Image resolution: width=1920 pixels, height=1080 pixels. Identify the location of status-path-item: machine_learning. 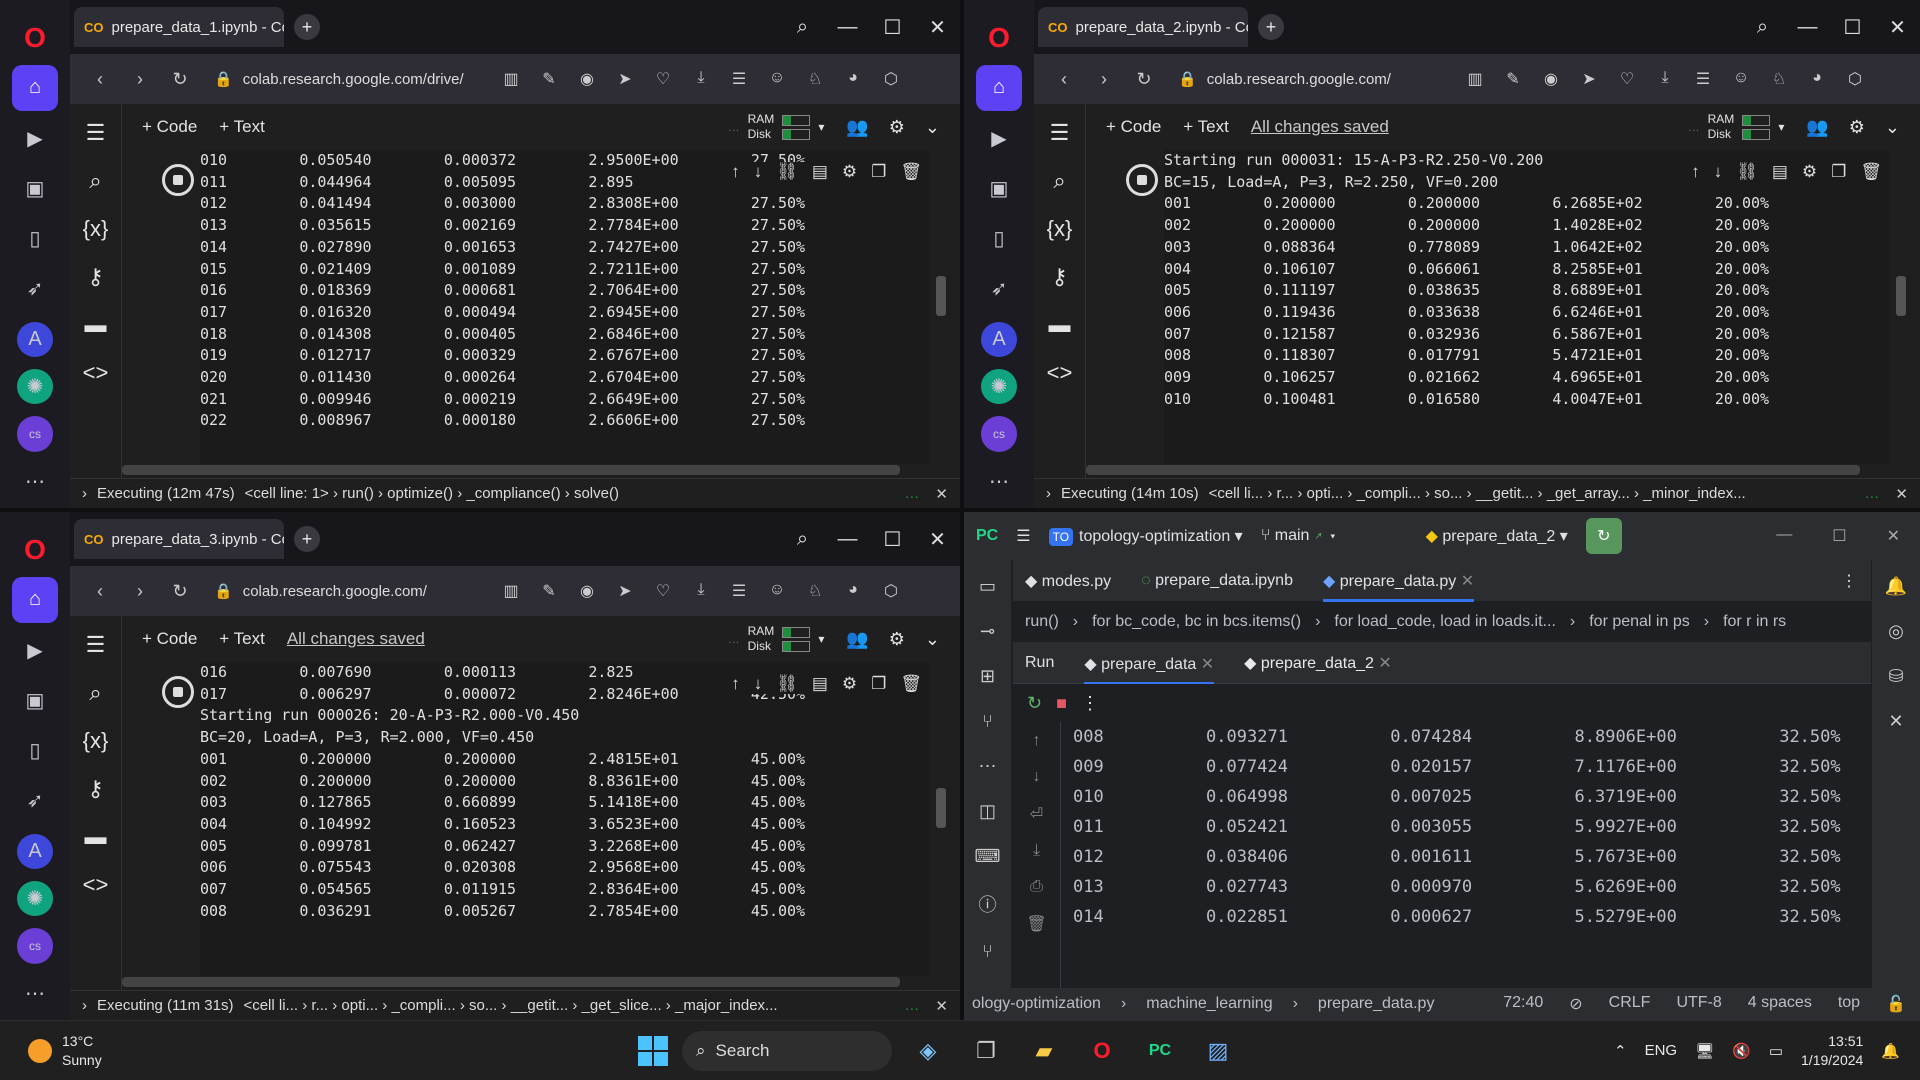
(1209, 1004).